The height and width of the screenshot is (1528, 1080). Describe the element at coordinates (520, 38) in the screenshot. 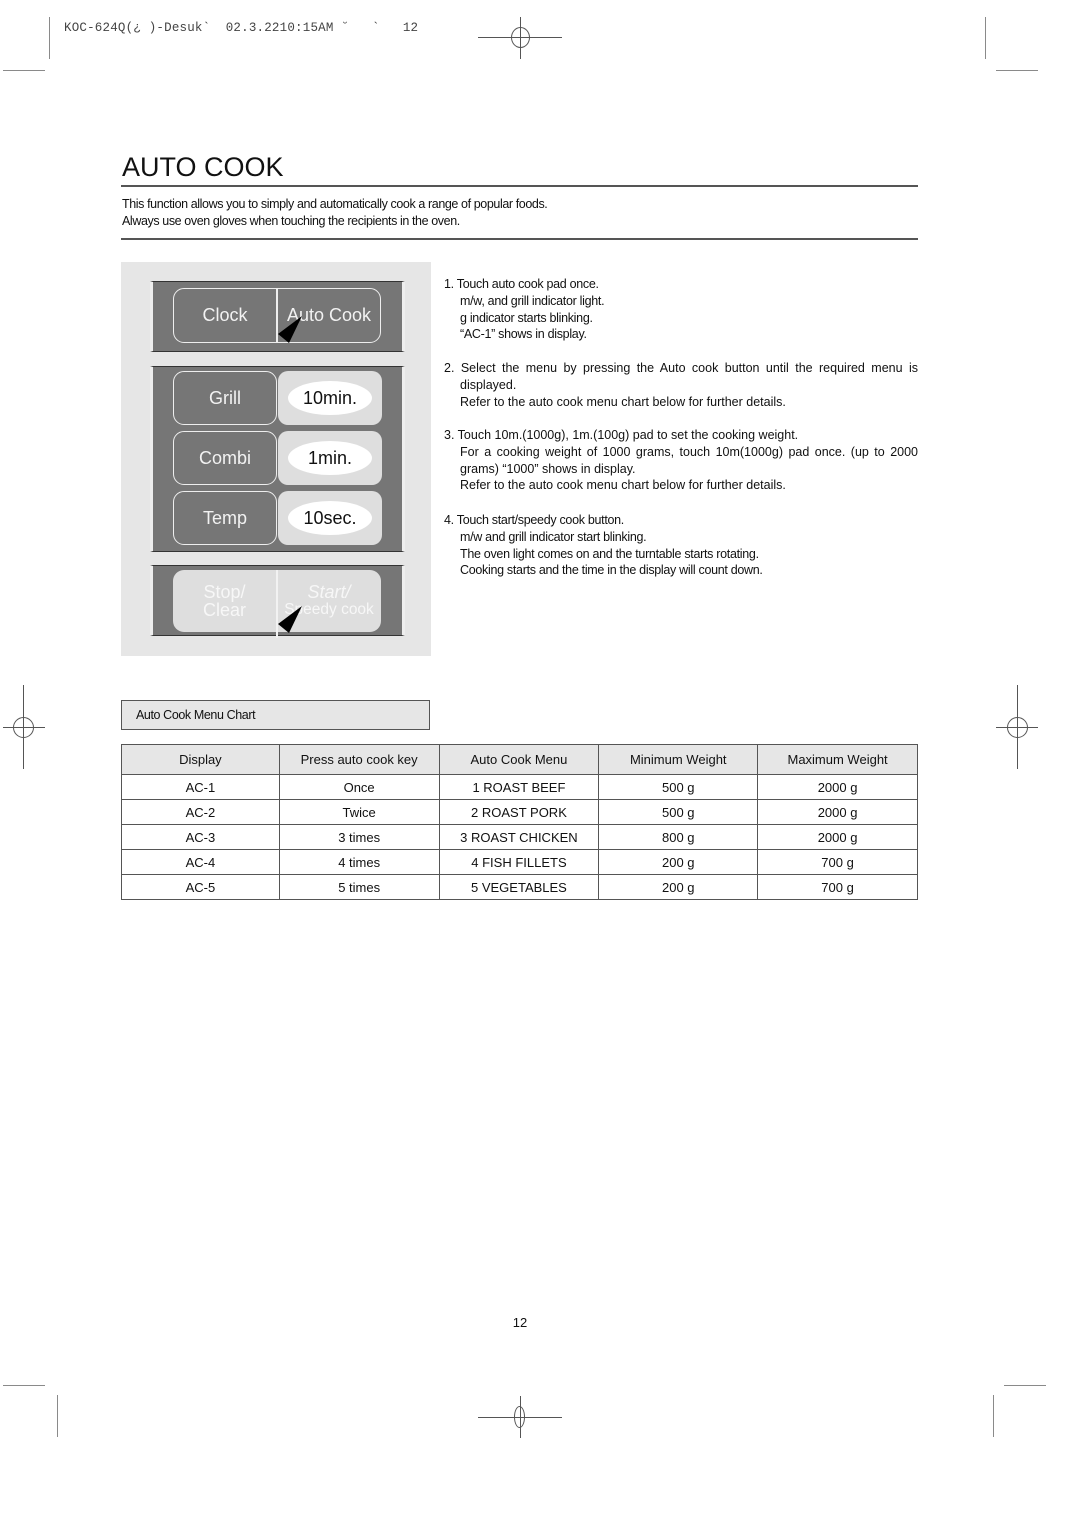

I see `registration-mark-top` at that location.